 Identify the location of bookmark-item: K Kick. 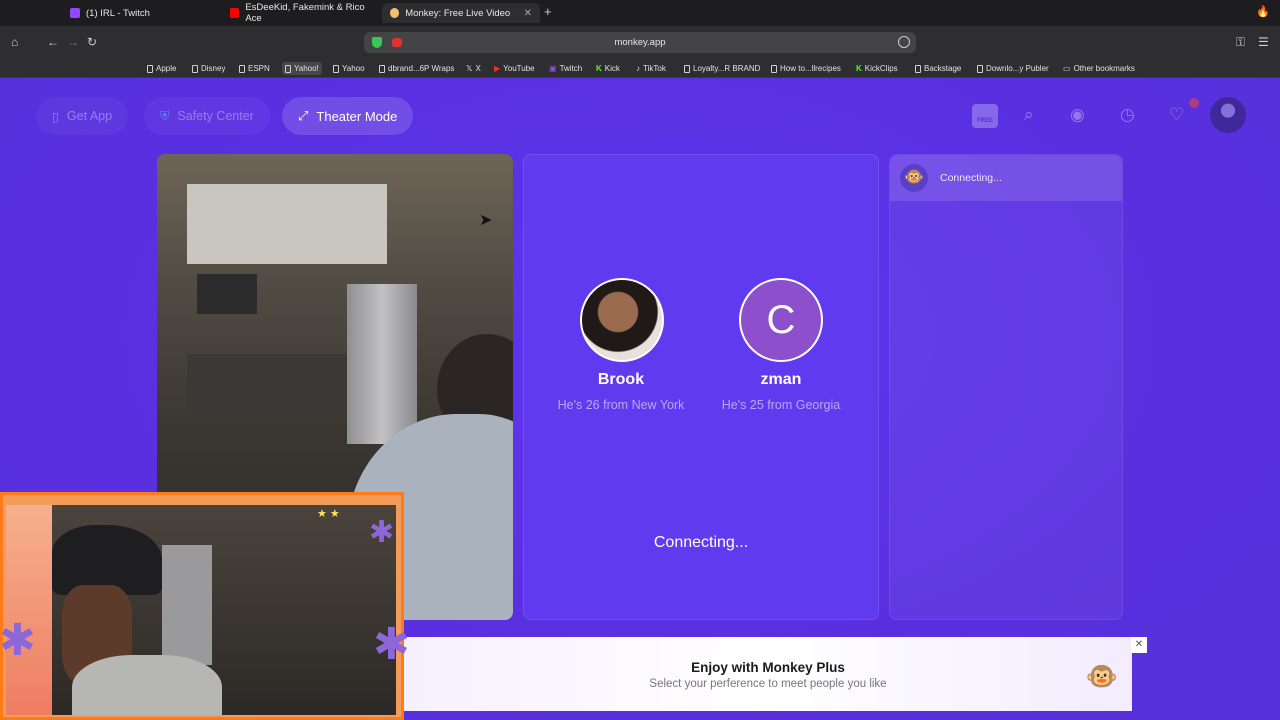
(608, 68).